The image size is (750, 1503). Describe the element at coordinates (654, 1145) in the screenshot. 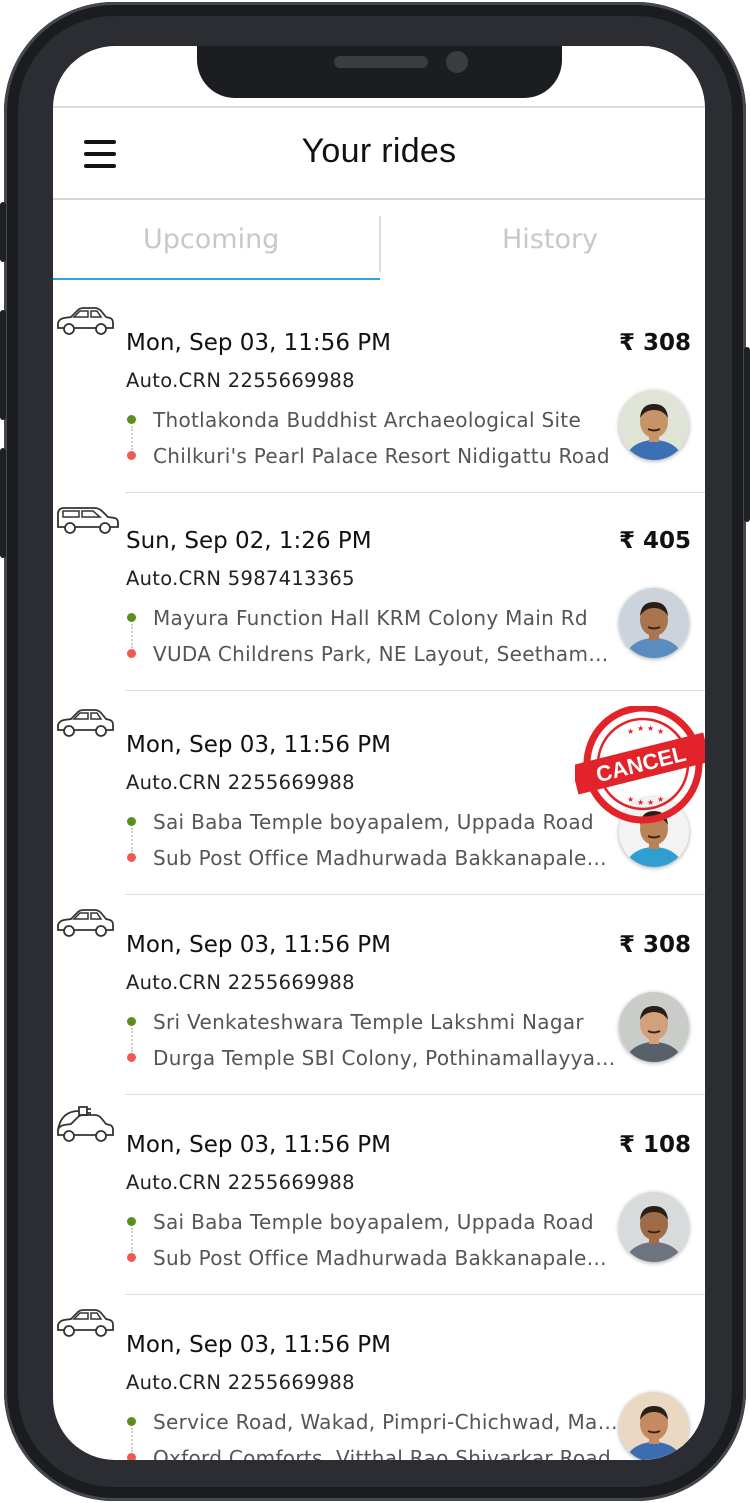

I see `ride-fare: ₹ 108` at that location.